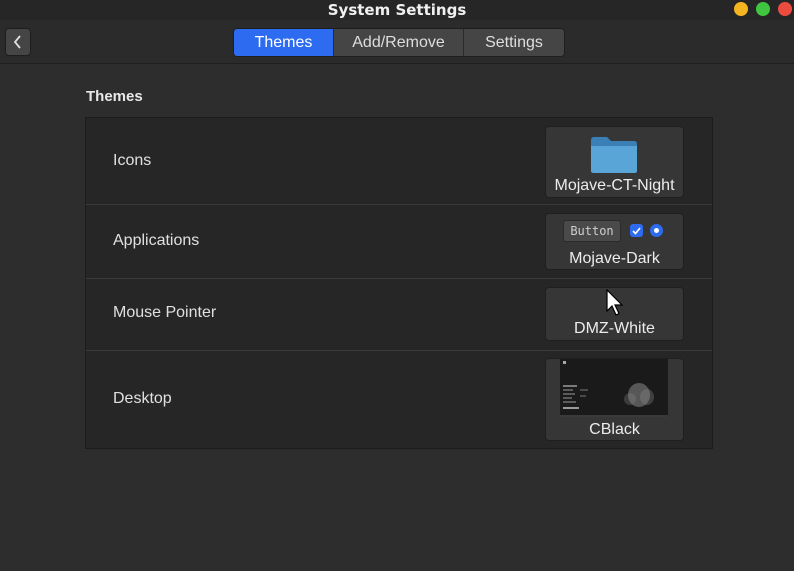 This screenshot has width=794, height=571. I want to click on cursor-theme-chooser: DMZ-White, so click(614, 314).